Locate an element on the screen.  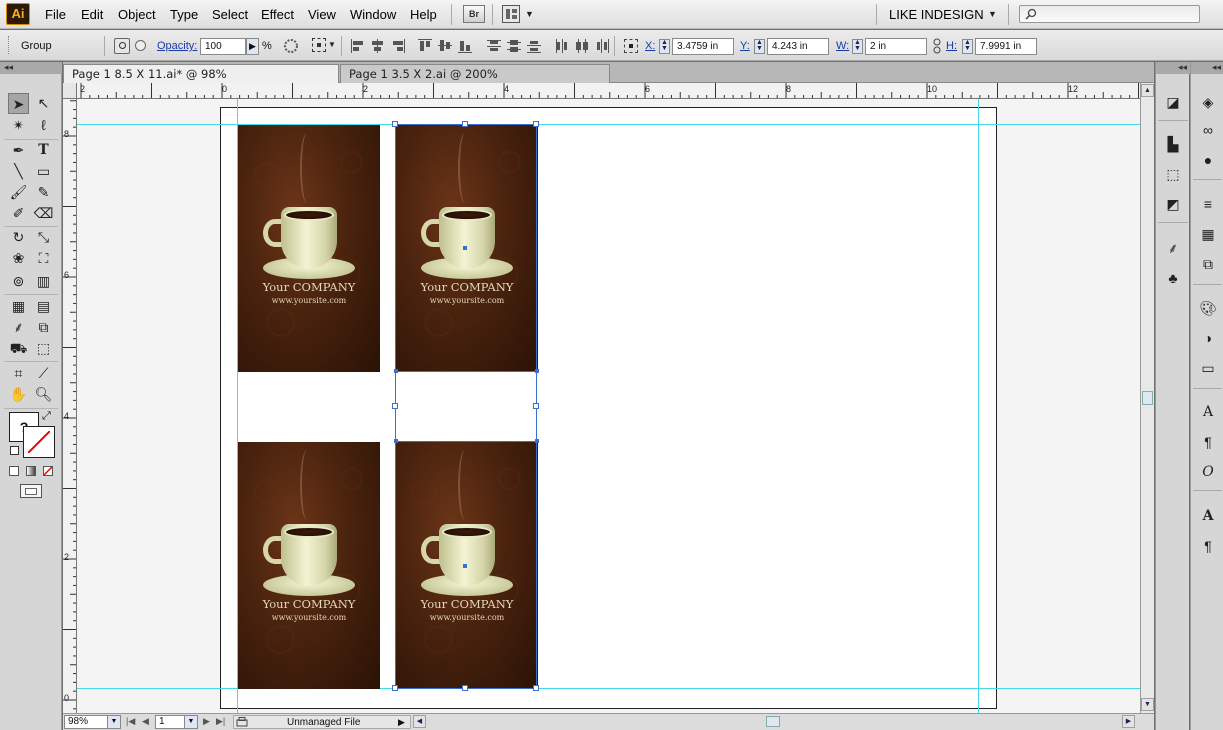
y-input: 4.243 in is located at coordinates (798, 46).